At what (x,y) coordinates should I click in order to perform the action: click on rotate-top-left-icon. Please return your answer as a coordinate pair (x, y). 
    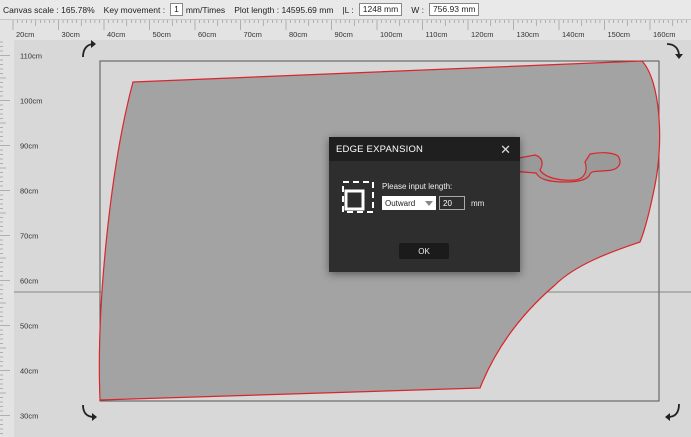
    Looking at the image, I should click on (89, 49).